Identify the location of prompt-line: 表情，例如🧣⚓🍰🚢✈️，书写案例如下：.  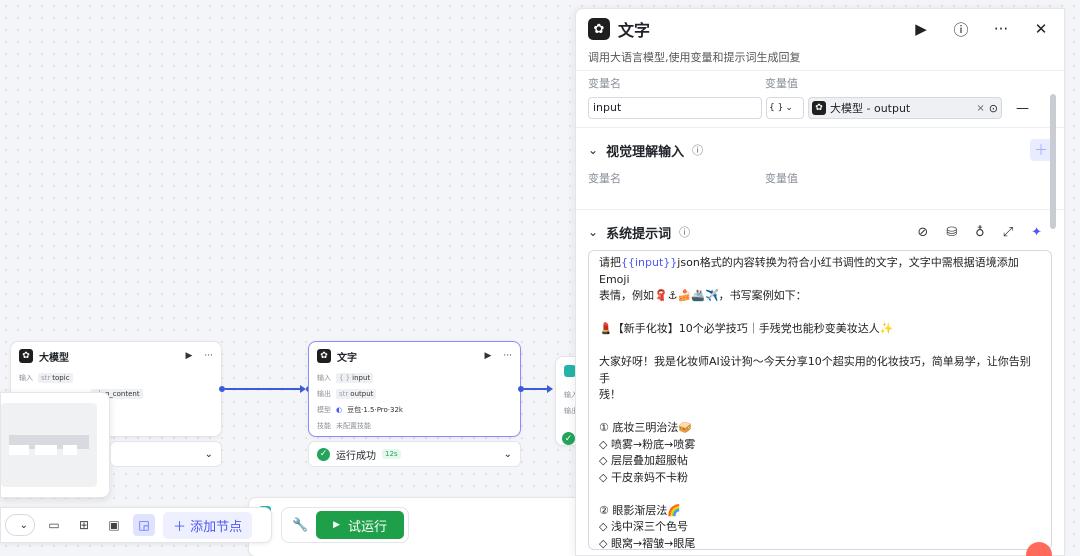
(703, 295).